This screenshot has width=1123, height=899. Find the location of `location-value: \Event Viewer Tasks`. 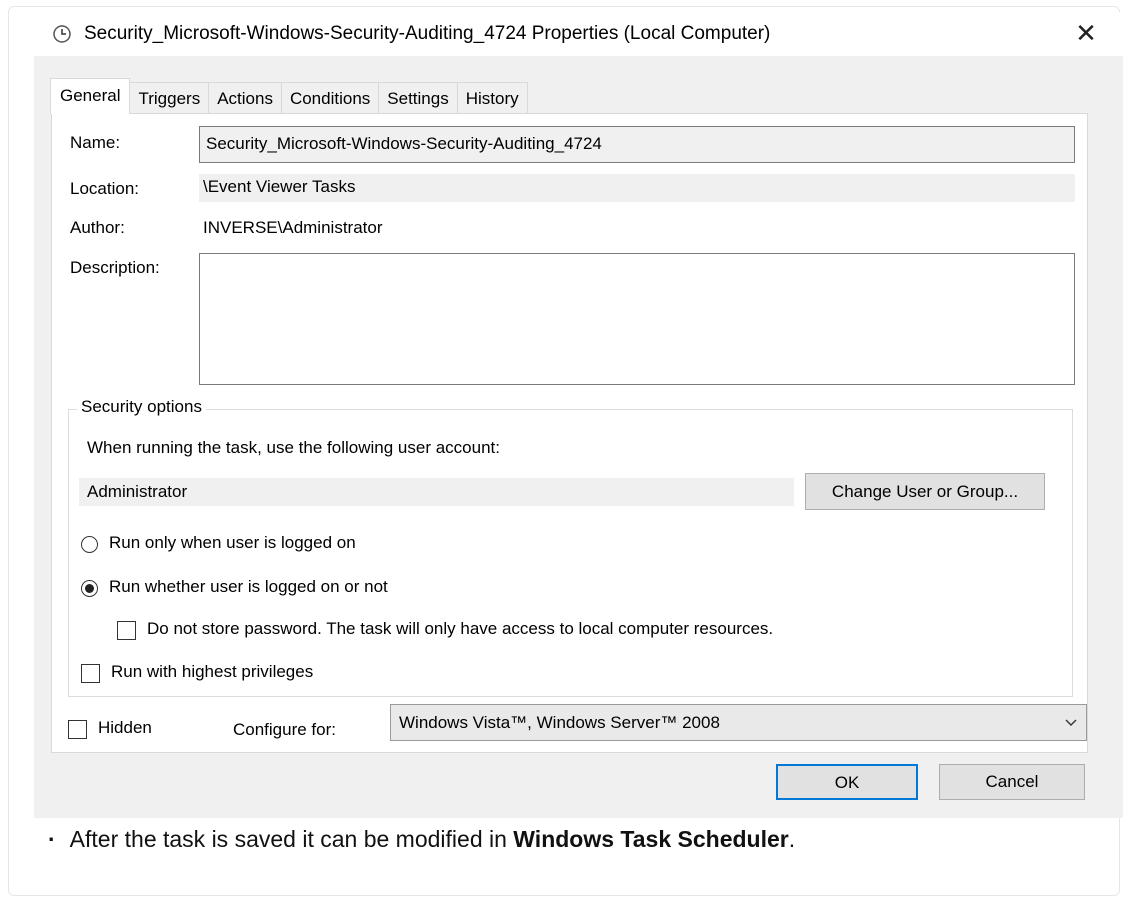

location-value: \Event Viewer Tasks is located at coordinates (637, 188).